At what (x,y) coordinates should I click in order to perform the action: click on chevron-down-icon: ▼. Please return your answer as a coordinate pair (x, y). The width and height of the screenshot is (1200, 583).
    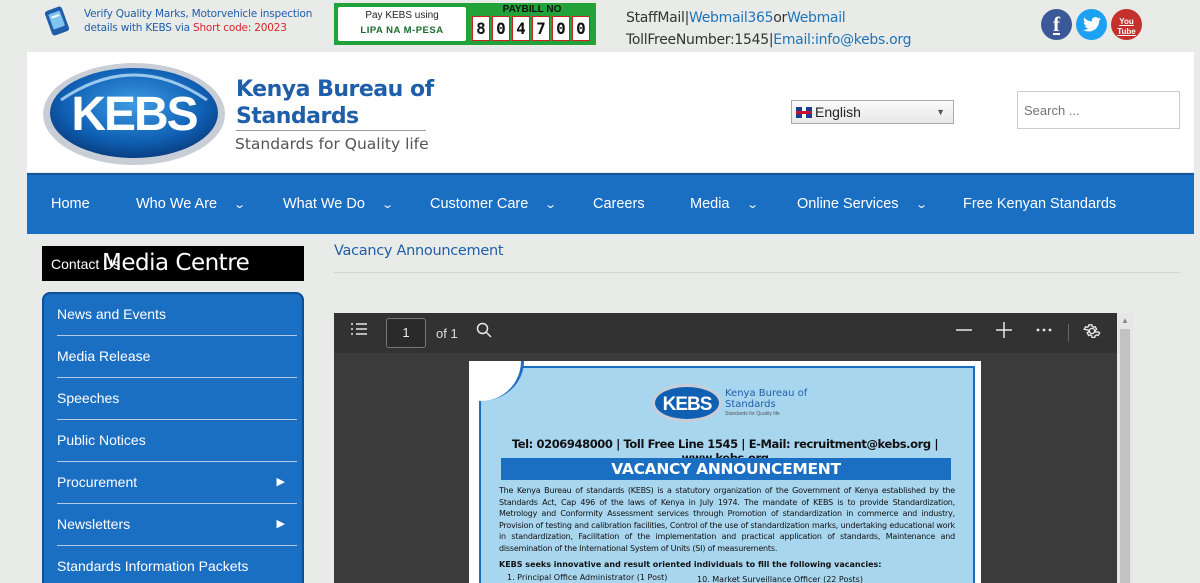
    Looking at the image, I should click on (940, 112).